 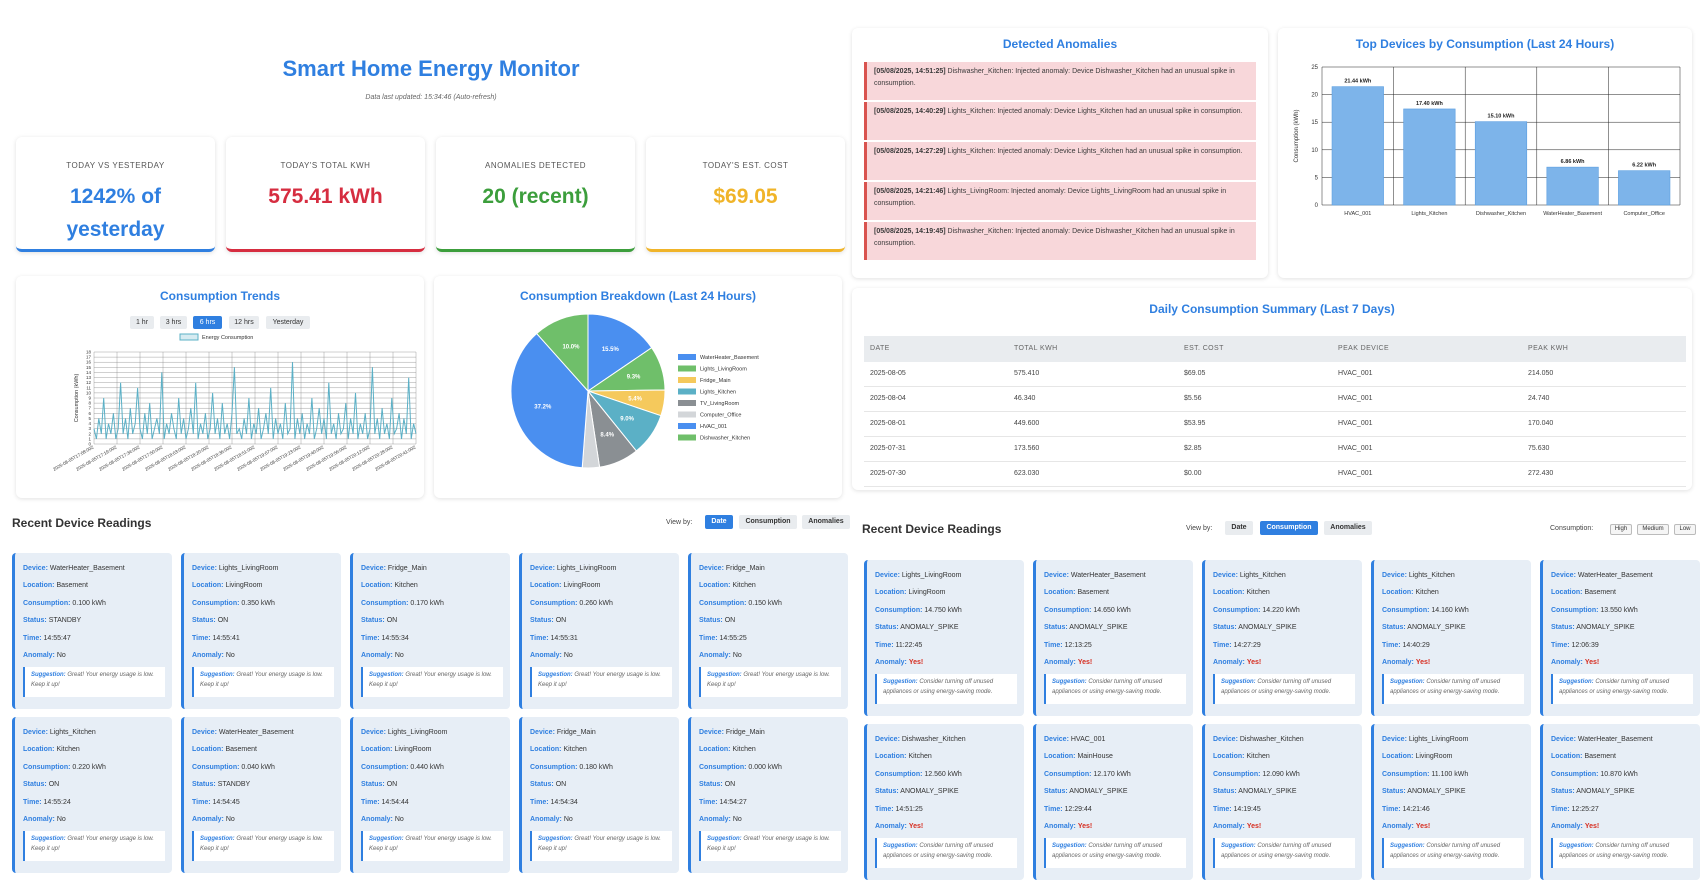 I want to click on pie-legend-swatch, so click(x=687, y=414).